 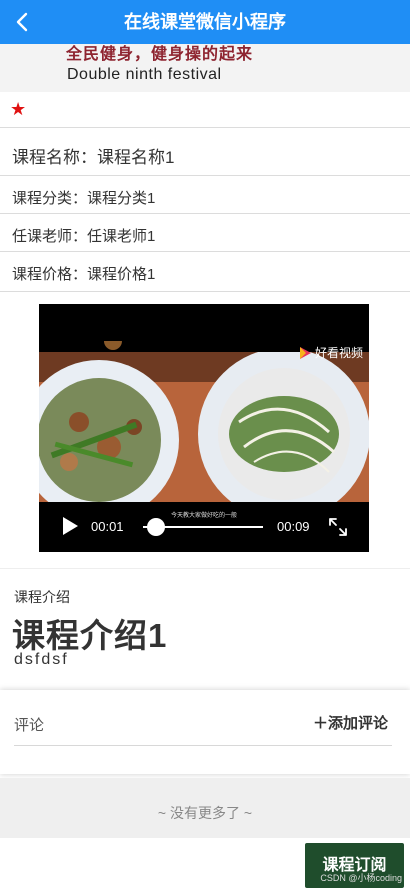 I want to click on course-category-row: 课程分类：课程分类1, so click(x=205, y=195).